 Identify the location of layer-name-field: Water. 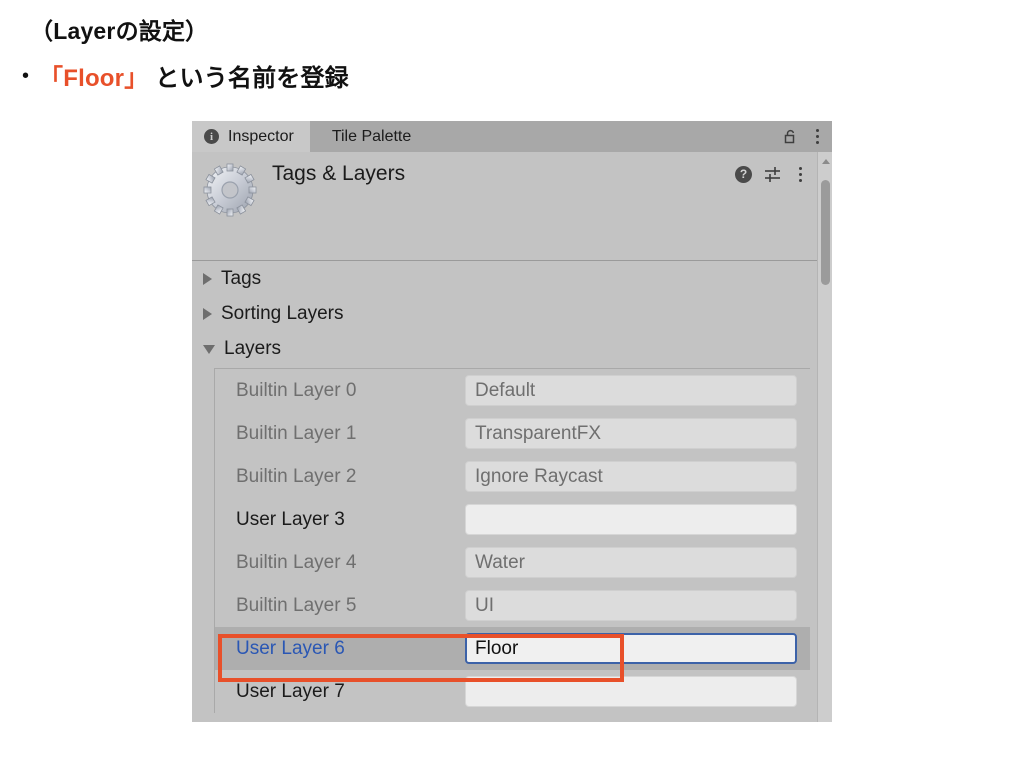
(631, 562).